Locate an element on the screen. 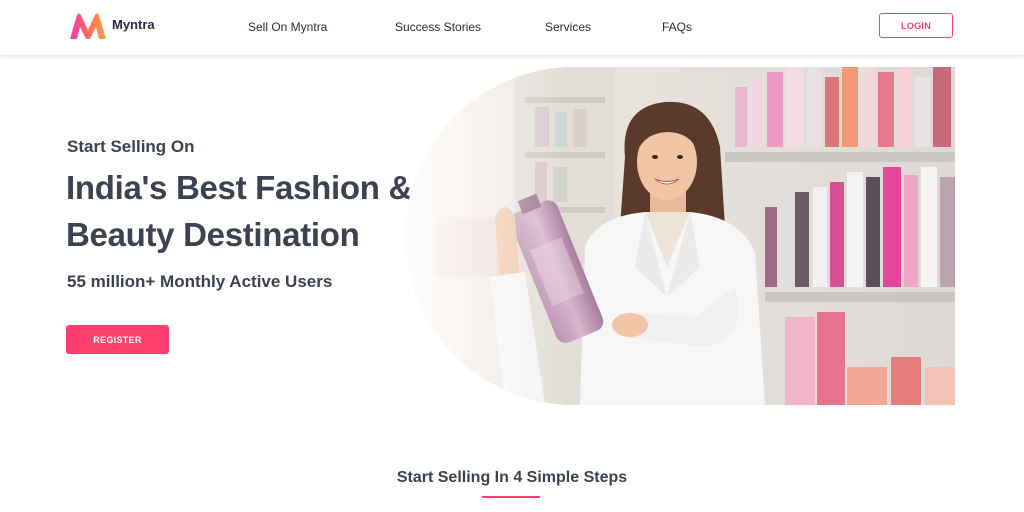 This screenshot has width=1024, height=512. steps-heading: Start Selling In 4 Simple Steps is located at coordinates (512, 477).